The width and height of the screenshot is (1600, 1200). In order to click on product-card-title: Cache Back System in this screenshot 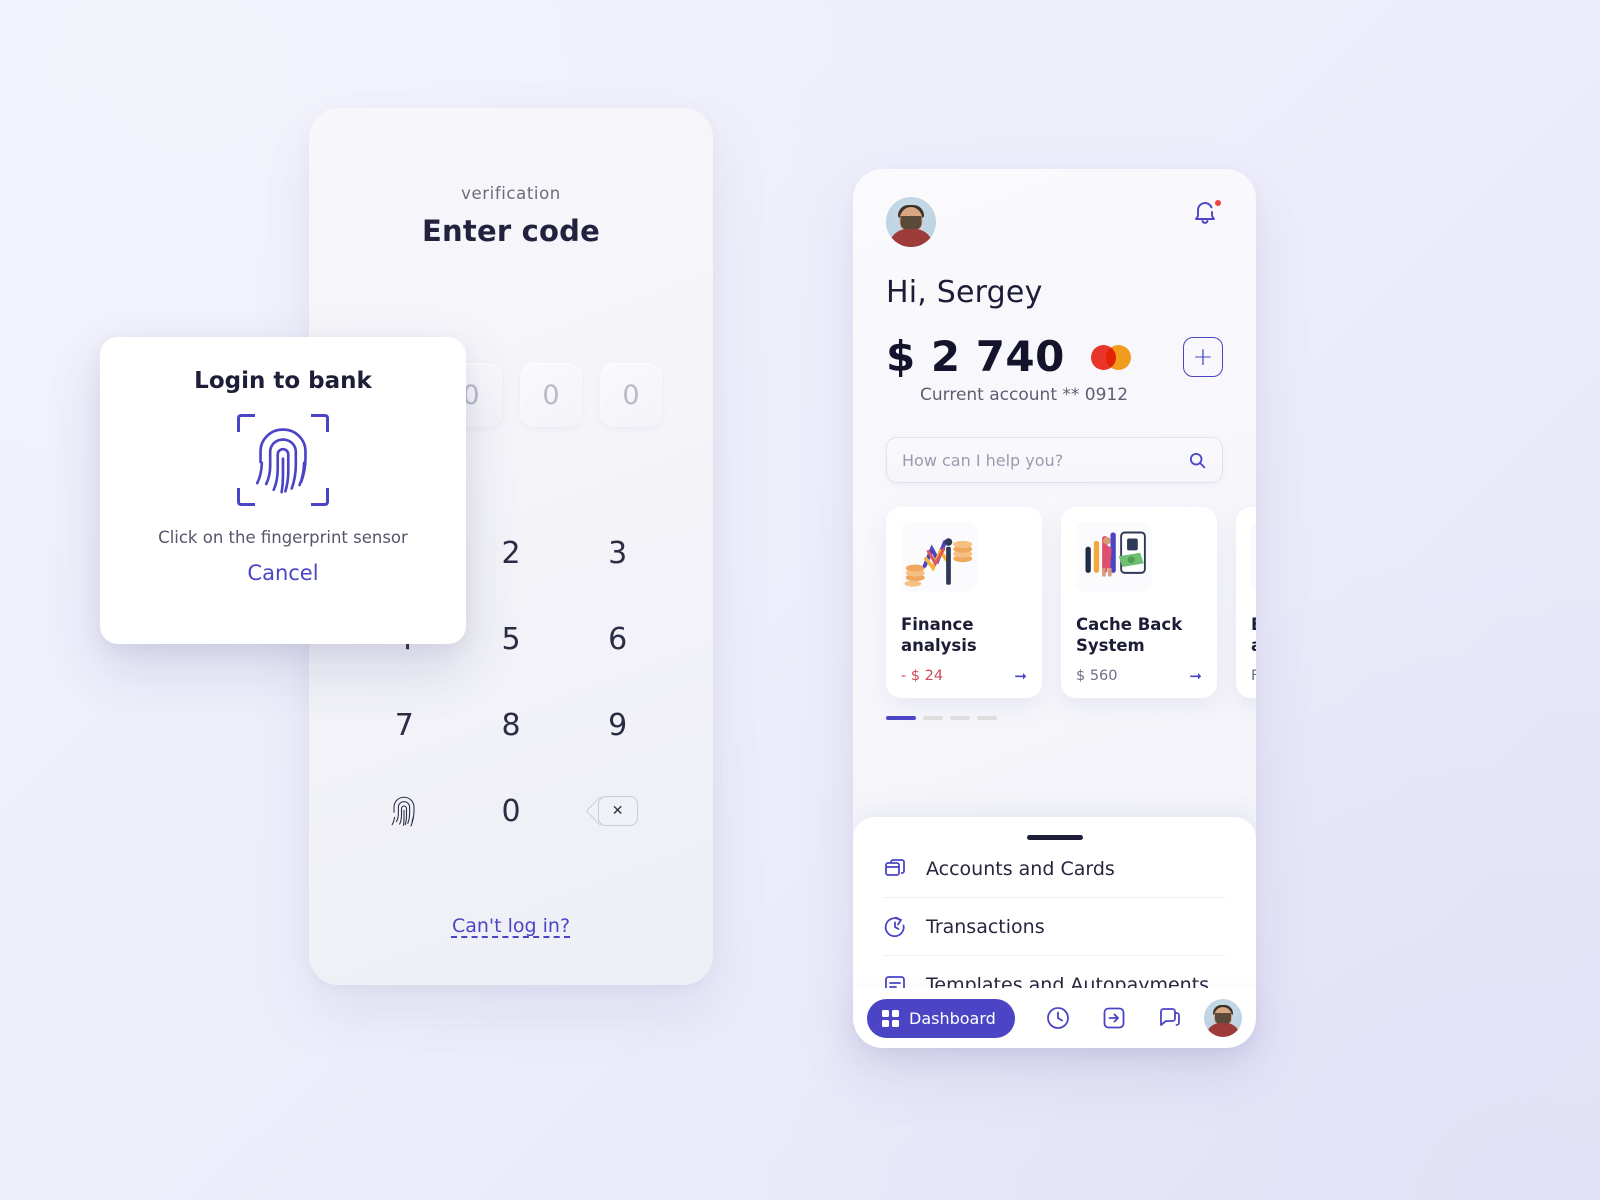, I will do `click(1129, 635)`.